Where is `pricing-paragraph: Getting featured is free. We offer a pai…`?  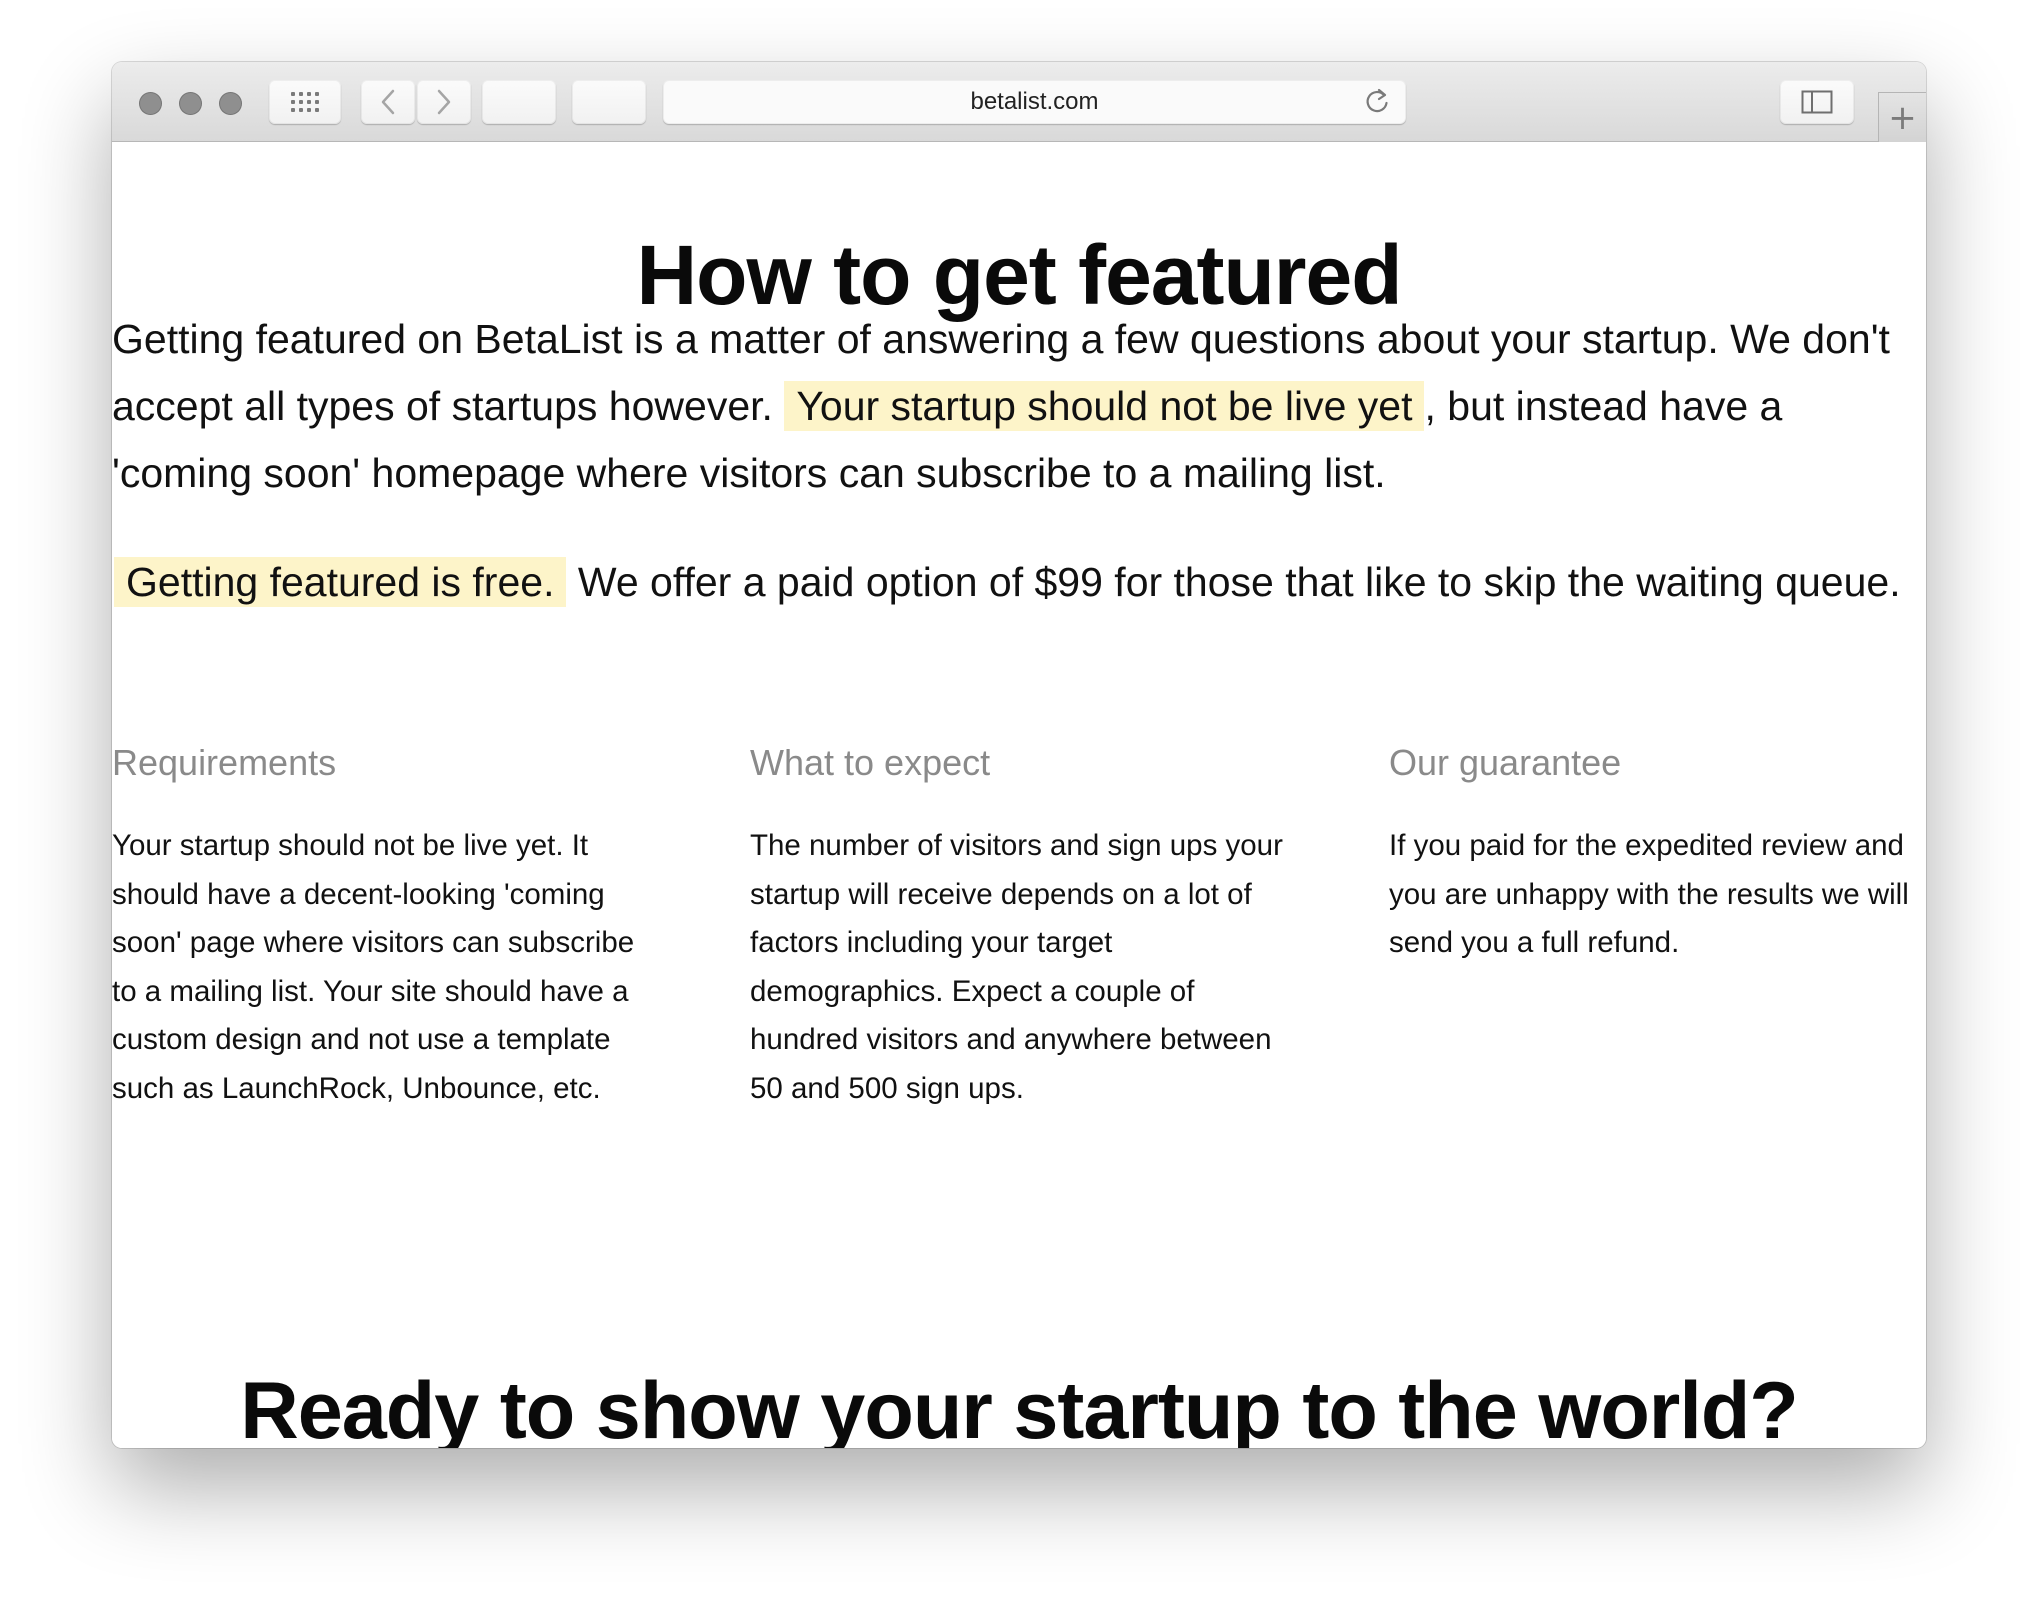 pricing-paragraph: Getting featured is free. We offer a pai… is located at coordinates (1007, 582).